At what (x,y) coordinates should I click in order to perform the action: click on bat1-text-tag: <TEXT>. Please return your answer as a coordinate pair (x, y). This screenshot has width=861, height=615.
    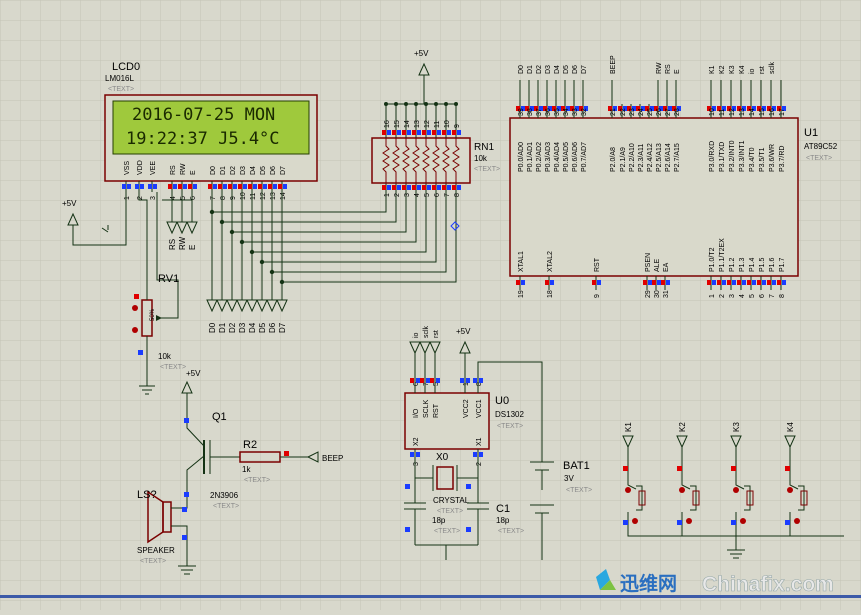
    Looking at the image, I should click on (579, 490).